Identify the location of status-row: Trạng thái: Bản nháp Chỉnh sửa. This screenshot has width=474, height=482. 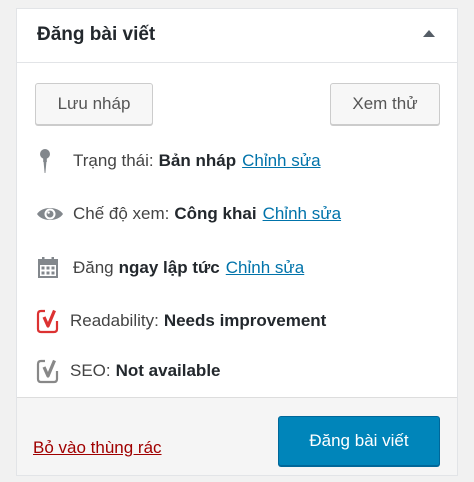
(241, 161).